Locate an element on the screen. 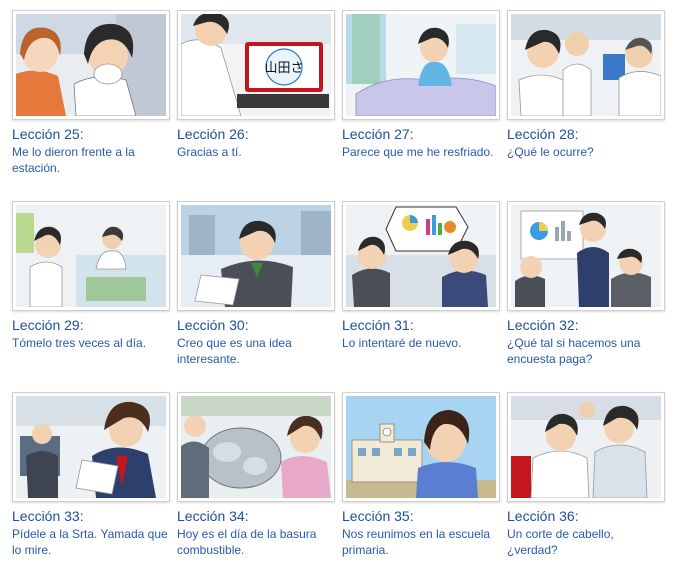  lesson-card-26: 山田さ Lección 26: Gracias a tí. is located at coordinates (256, 85).